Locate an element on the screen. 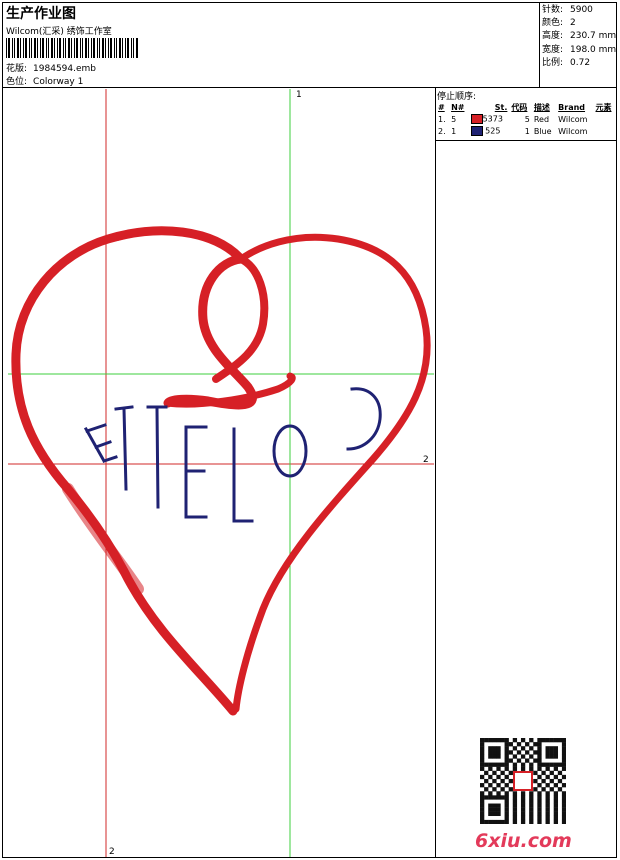 This screenshot has height=860, width=620. table-row: 2. 1 525 1 Blue Wilcom is located at coordinates (513, 131).